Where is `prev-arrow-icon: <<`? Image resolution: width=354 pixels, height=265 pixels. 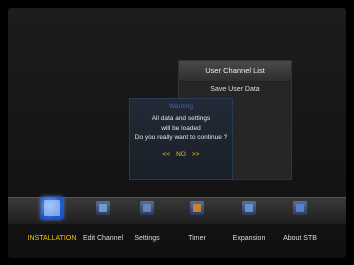
prev-arrow-icon: << is located at coordinates (167, 154).